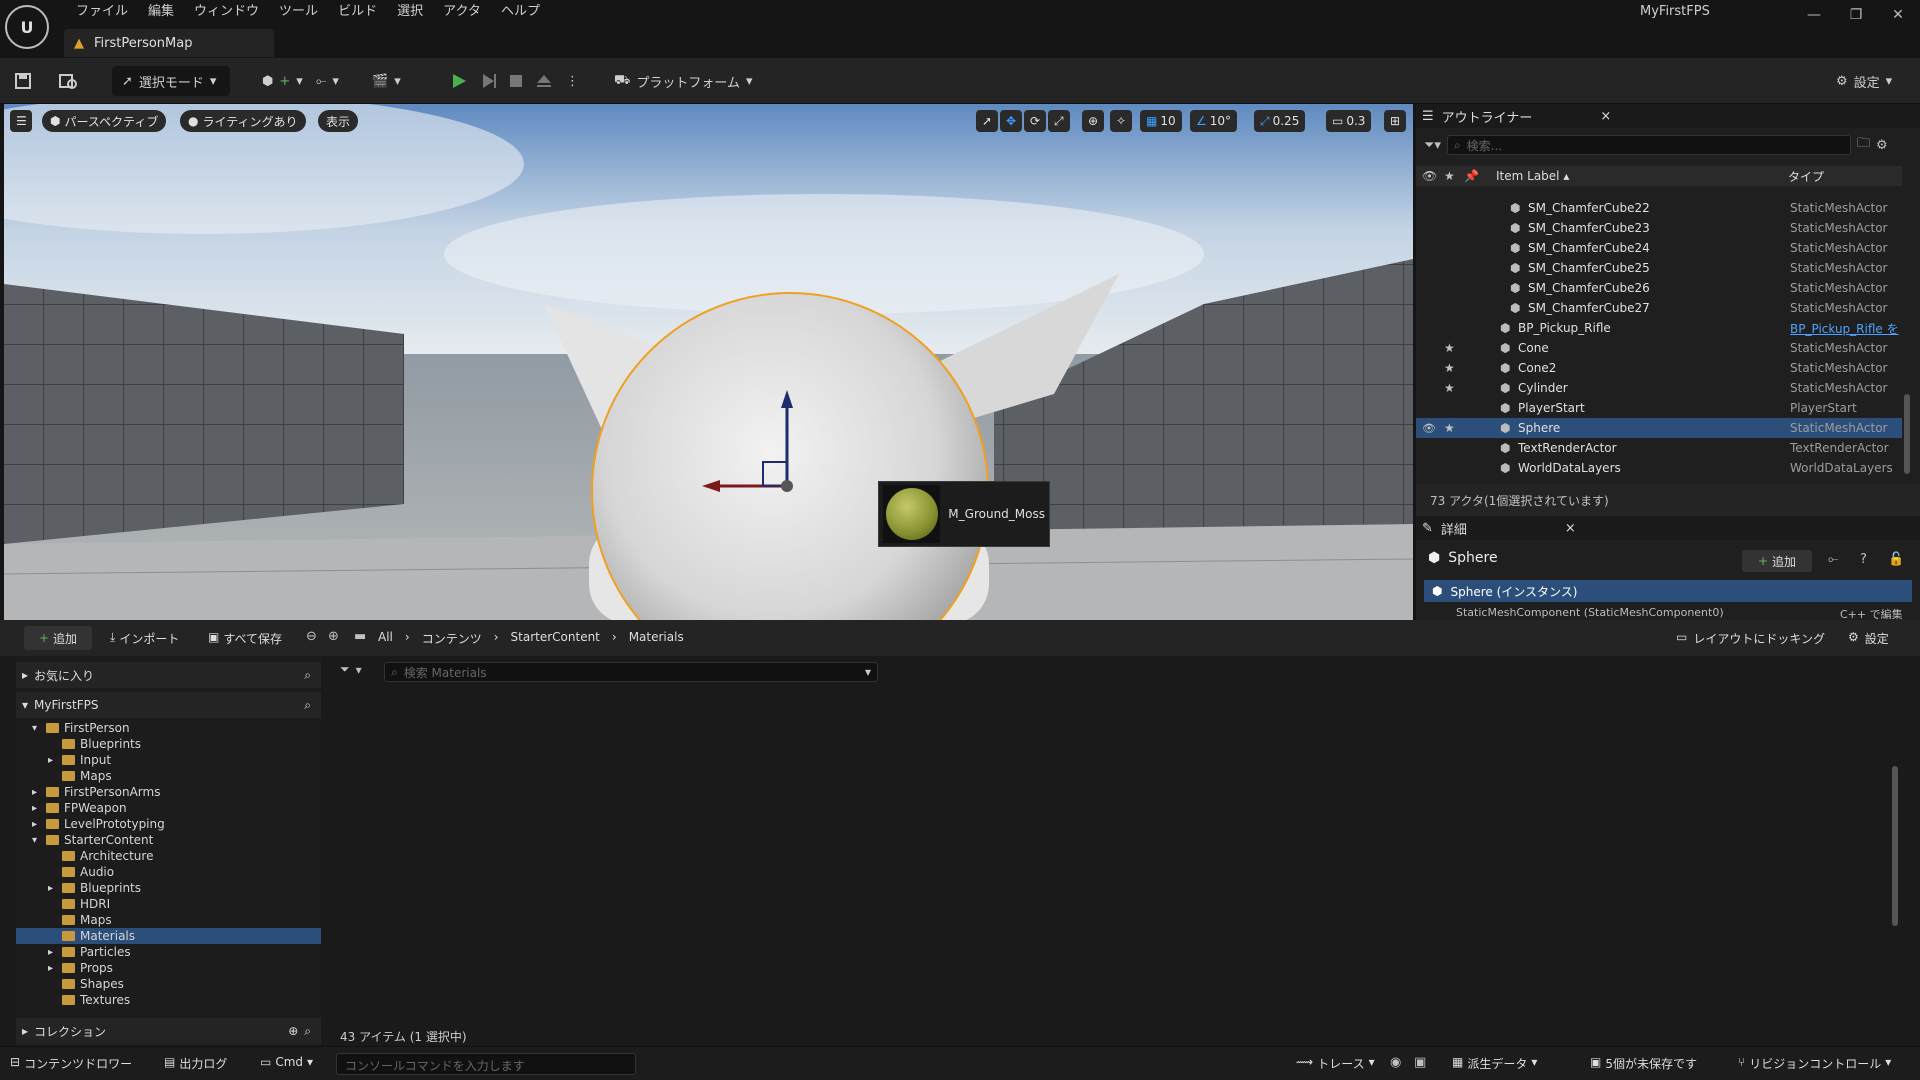 The image size is (1920, 1080). Describe the element at coordinates (1863, 145) in the screenshot. I see `add-folder-icon: 🗀` at that location.